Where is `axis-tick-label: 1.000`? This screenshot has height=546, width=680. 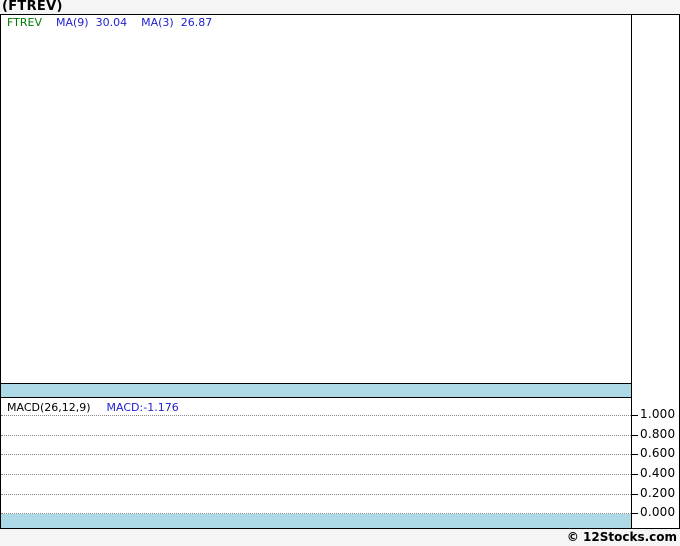
axis-tick-label: 1.000 is located at coordinates (658, 414).